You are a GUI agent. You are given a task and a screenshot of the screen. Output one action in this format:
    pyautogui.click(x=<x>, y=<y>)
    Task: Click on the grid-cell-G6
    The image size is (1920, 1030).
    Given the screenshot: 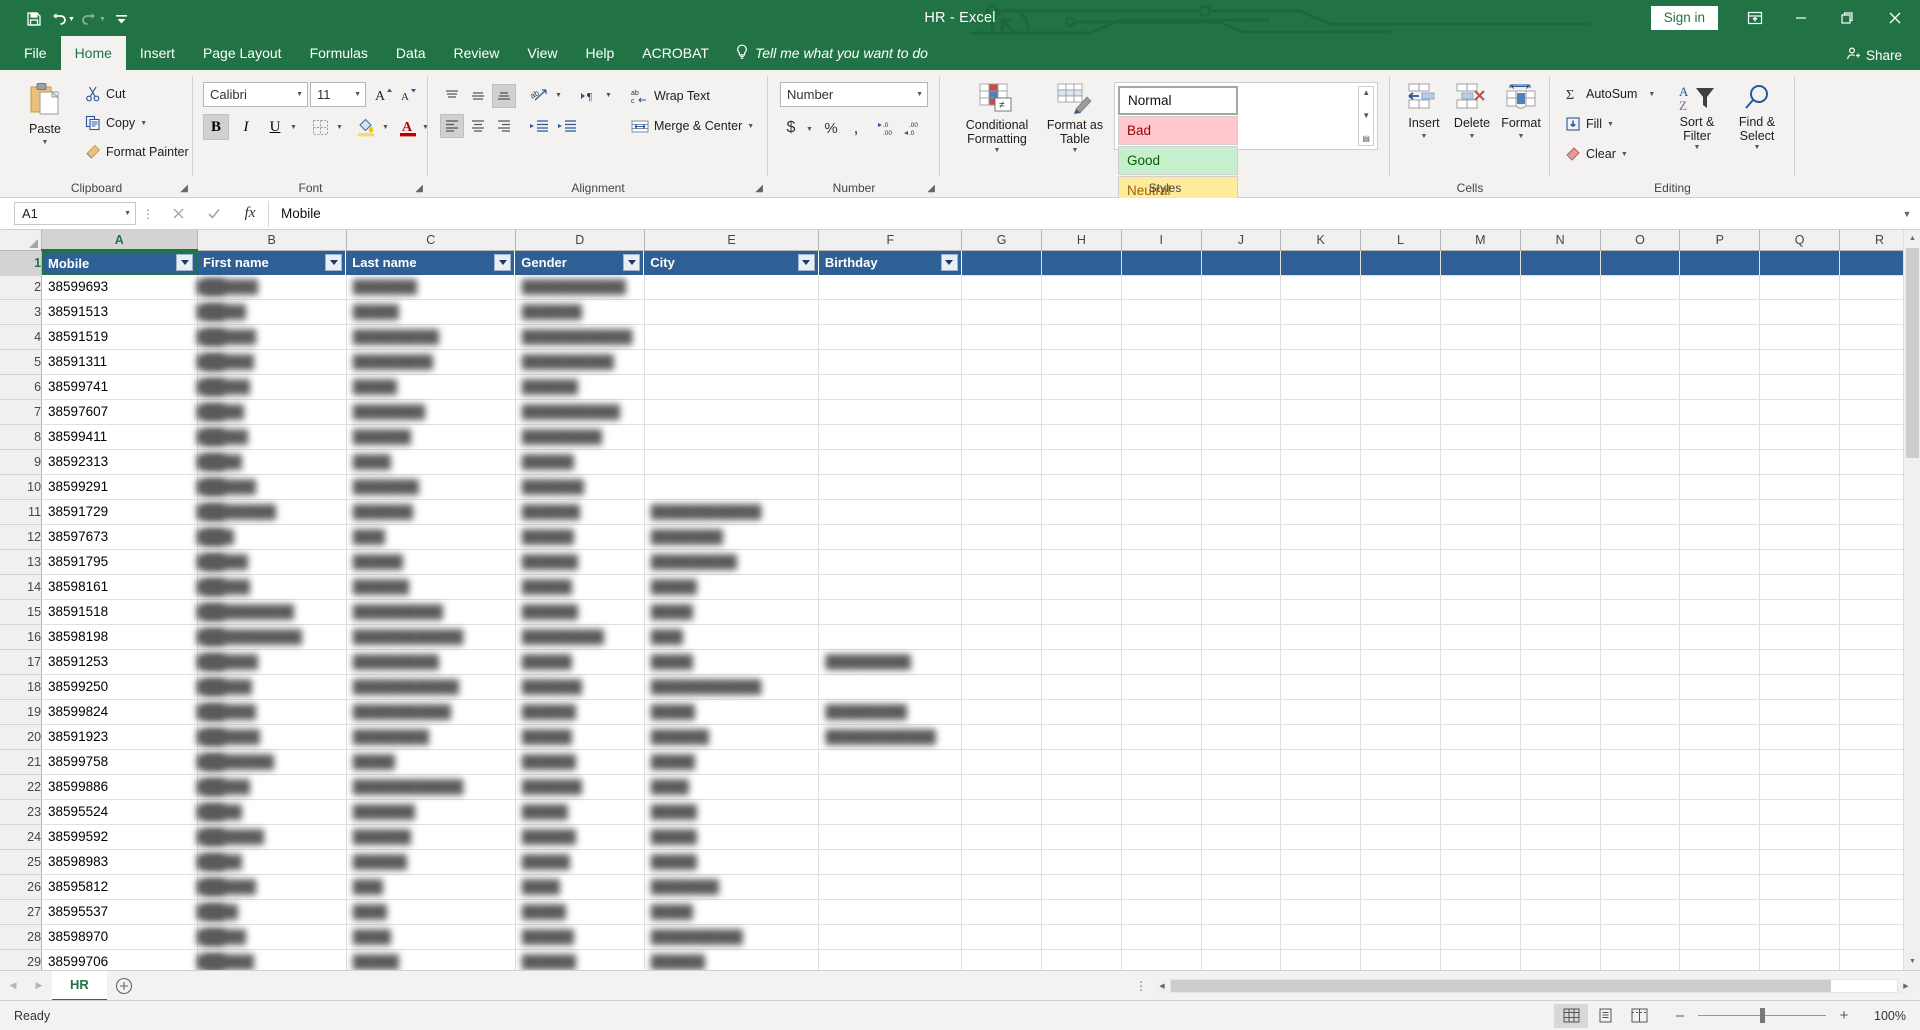 What is the action you would take?
    pyautogui.click(x=1001, y=387)
    